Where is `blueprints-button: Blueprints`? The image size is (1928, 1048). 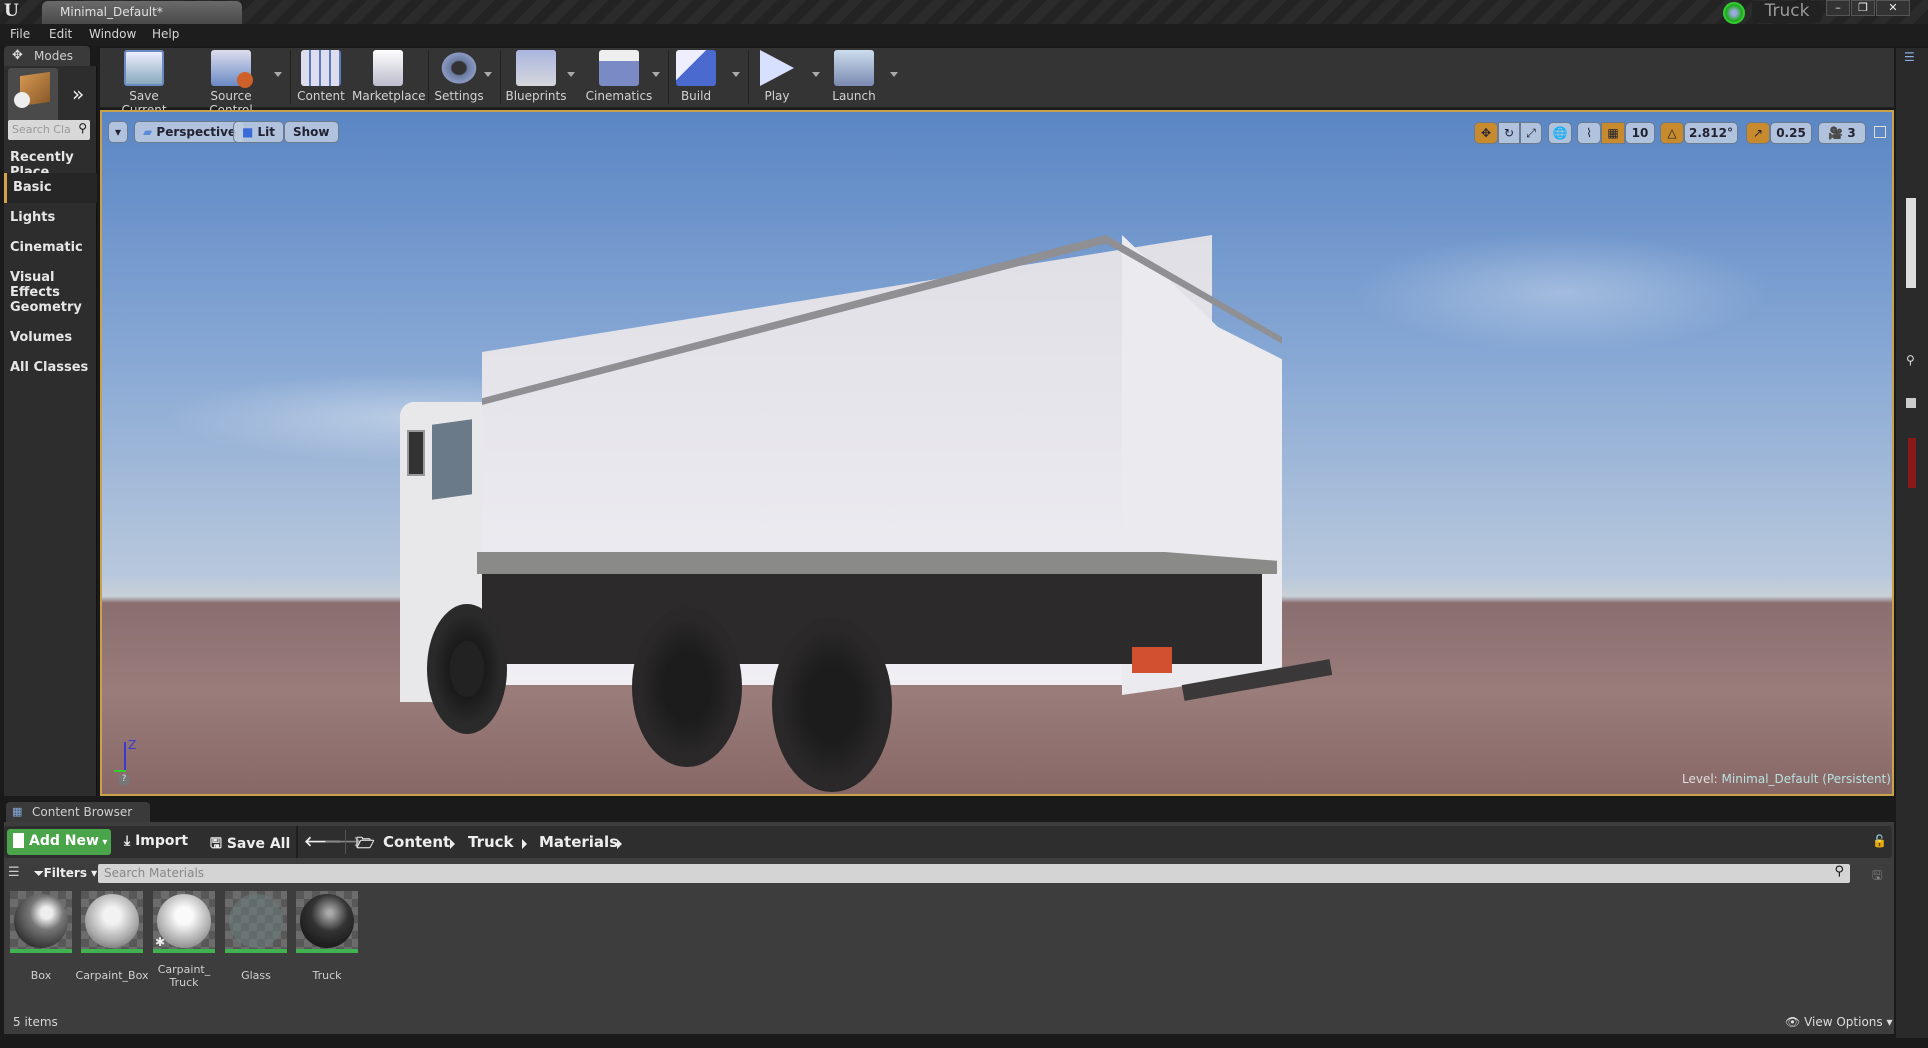
blueprints-button: Blueprints is located at coordinates (536, 77).